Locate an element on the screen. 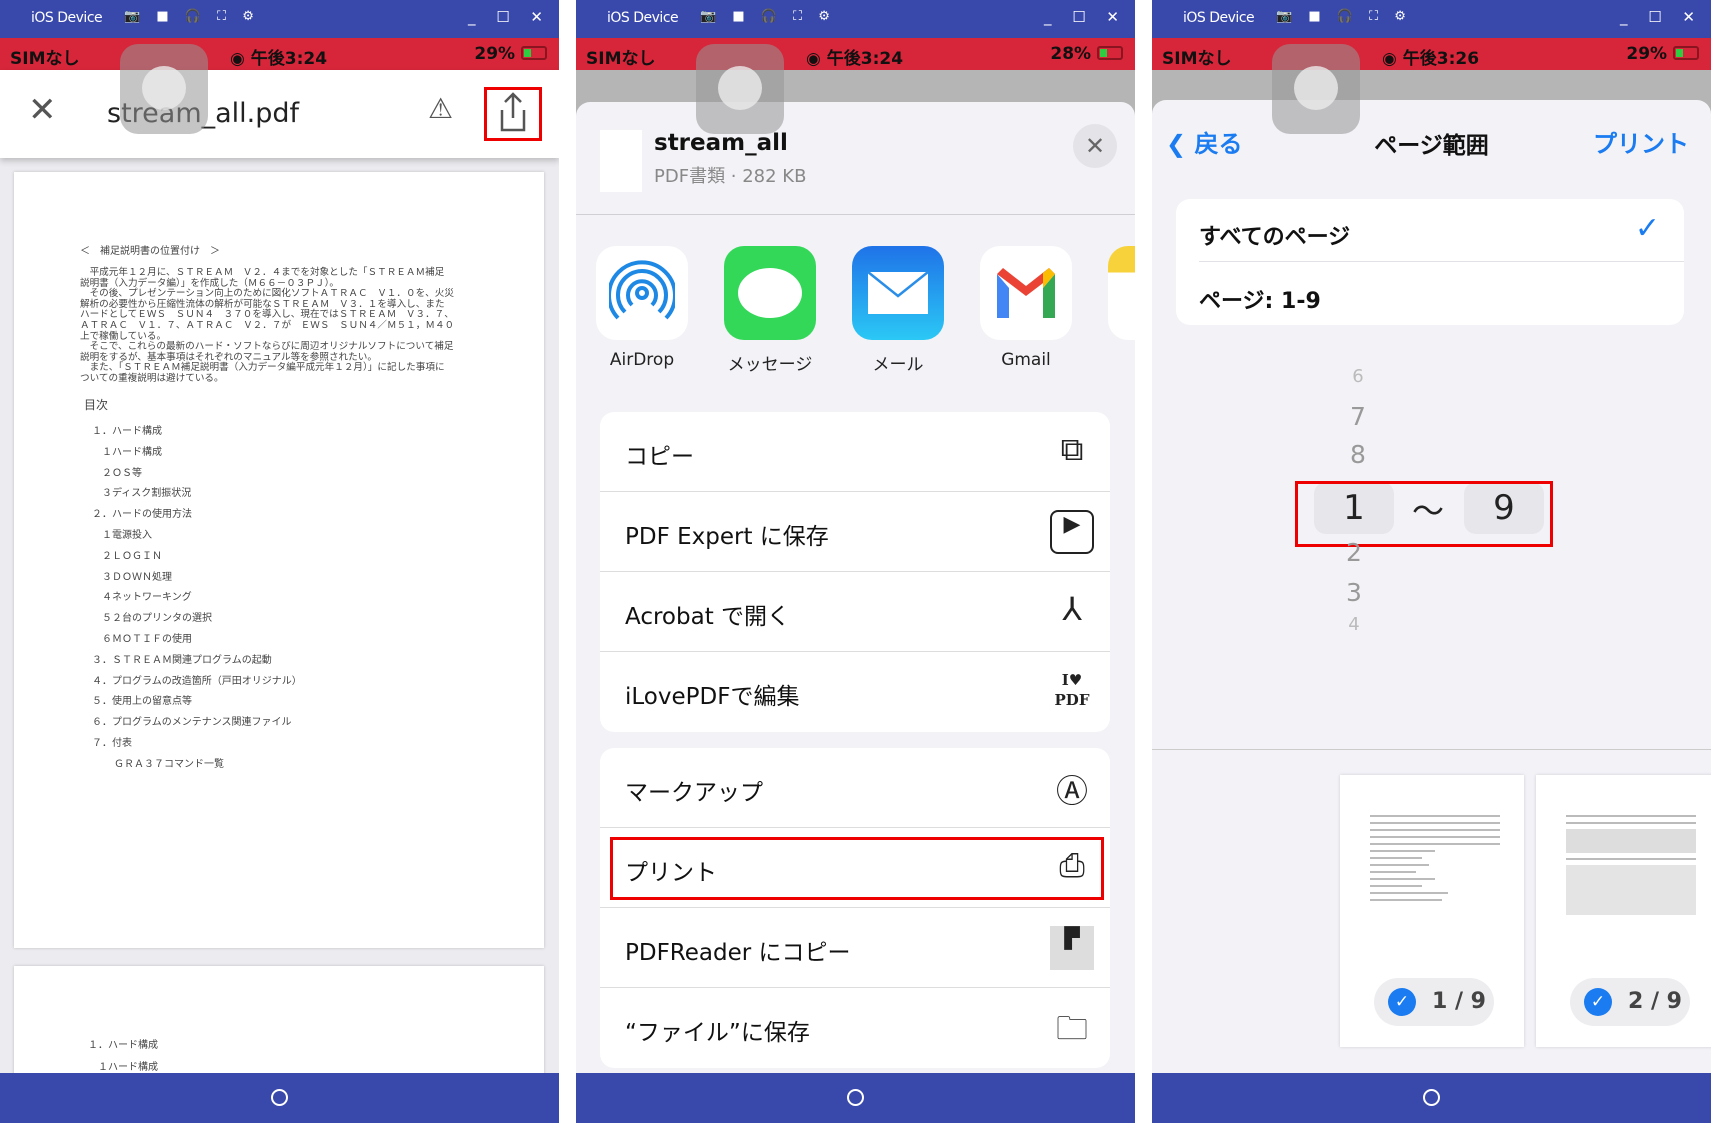 This screenshot has width=1711, height=1123. document-text: ３ＤＯＷＮ処理 is located at coordinates (137, 577).